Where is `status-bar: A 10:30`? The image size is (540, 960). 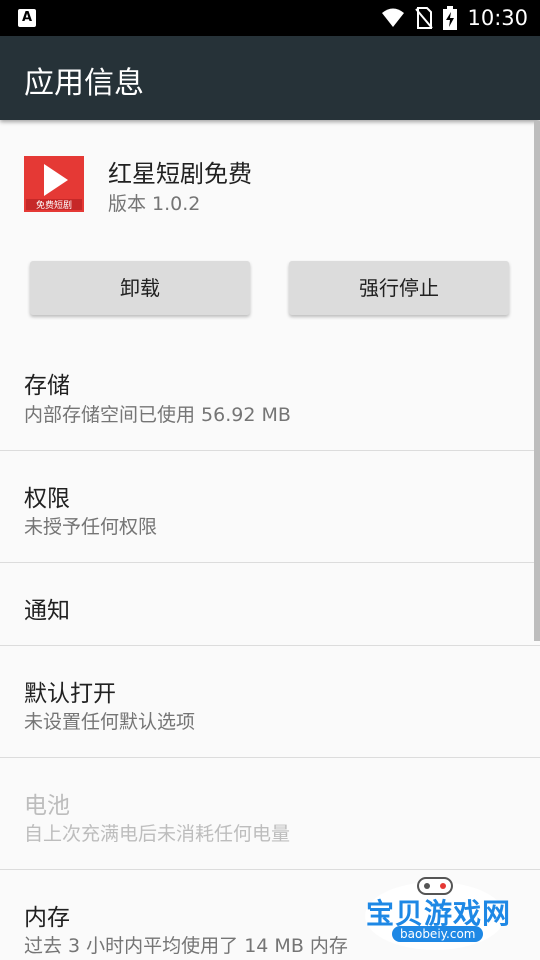 status-bar: A 10:30 is located at coordinates (270, 18).